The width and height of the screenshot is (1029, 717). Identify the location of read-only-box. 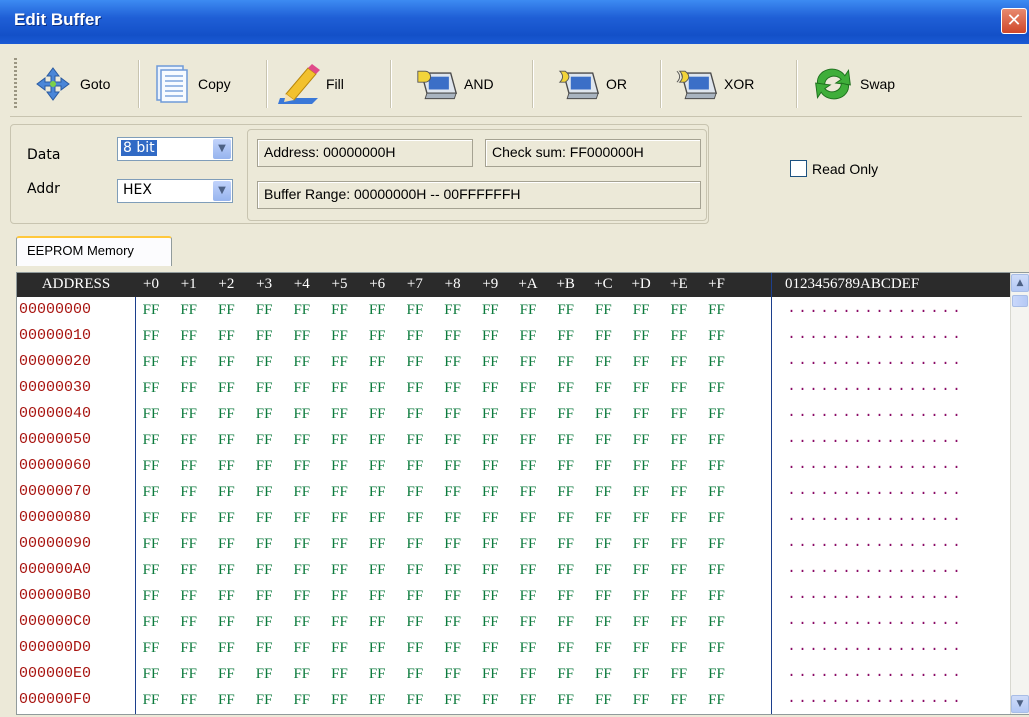
(798, 168).